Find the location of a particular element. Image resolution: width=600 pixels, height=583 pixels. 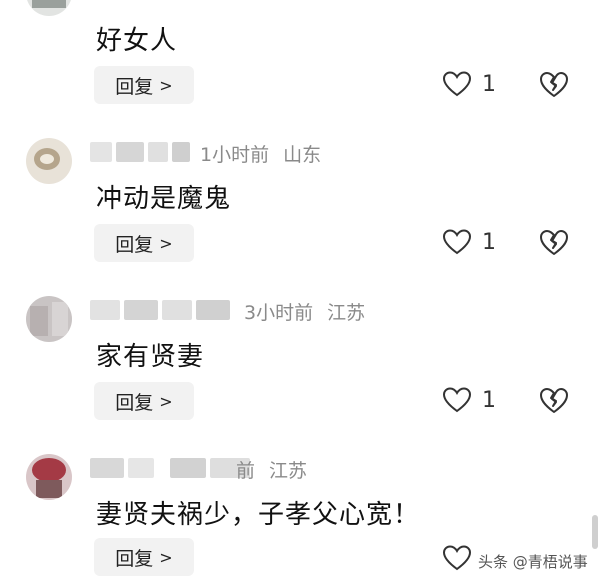

scrollbar-thumb is located at coordinates (595, 532).